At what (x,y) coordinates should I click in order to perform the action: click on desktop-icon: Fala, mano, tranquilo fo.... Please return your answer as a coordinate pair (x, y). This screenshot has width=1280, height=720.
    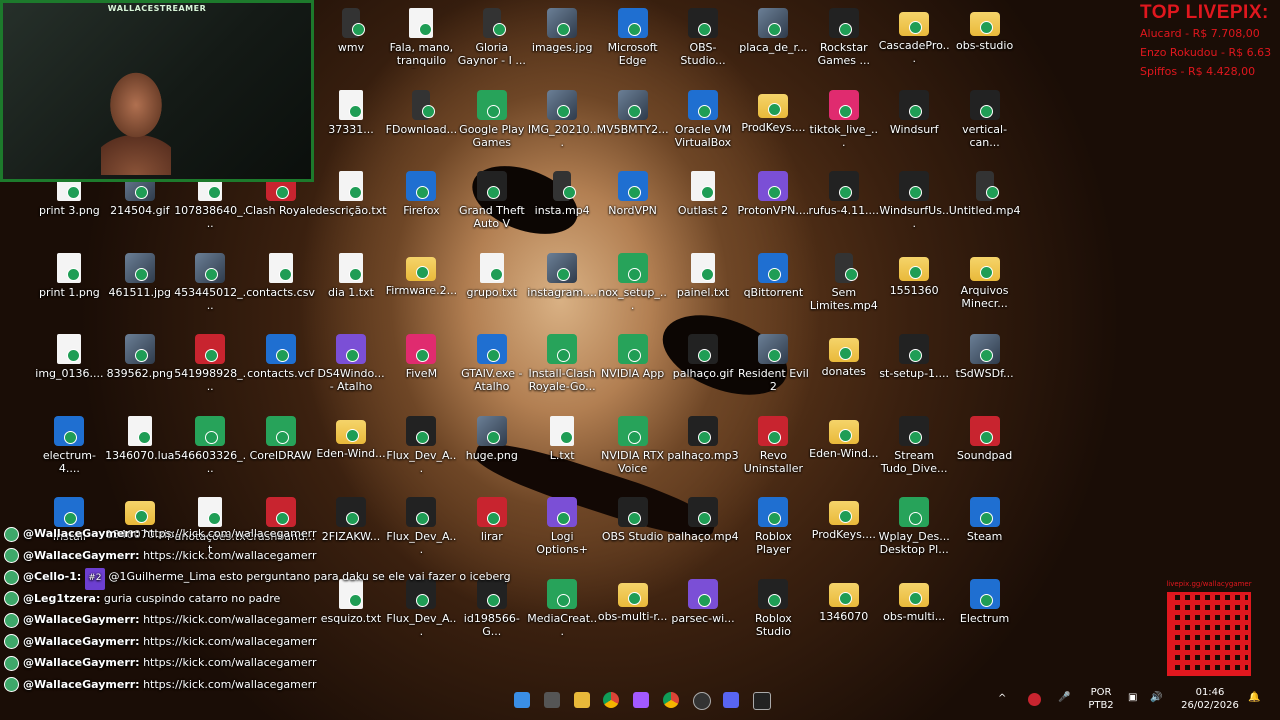
    Looking at the image, I should click on (421, 38).